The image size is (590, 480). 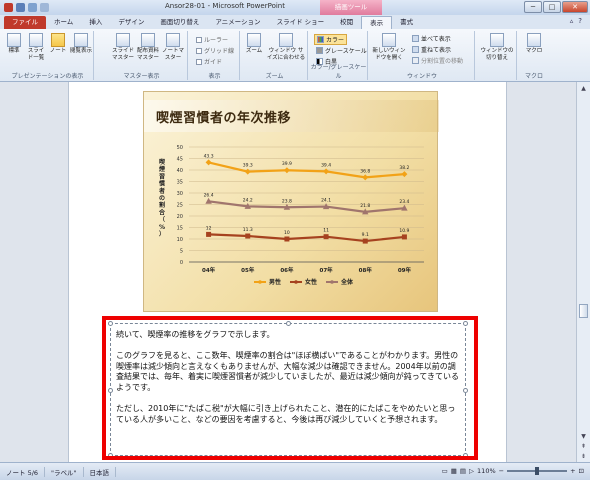 I want to click on zoom-control: ▭ ▦ ▤ ▷ 110% − + ⊡, so click(x=513, y=471).